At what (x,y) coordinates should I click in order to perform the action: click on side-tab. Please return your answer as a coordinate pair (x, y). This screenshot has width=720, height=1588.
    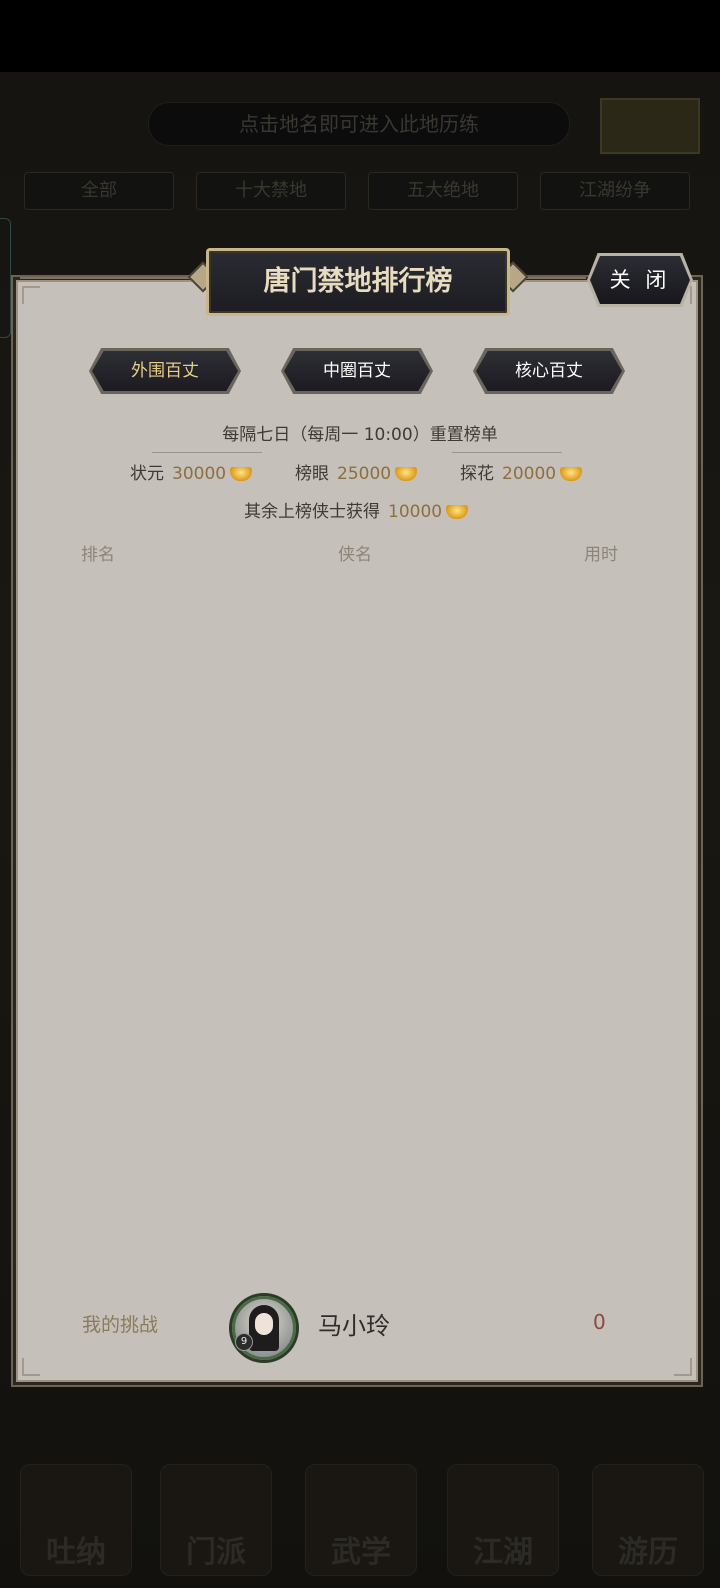
    Looking at the image, I should click on (5, 278).